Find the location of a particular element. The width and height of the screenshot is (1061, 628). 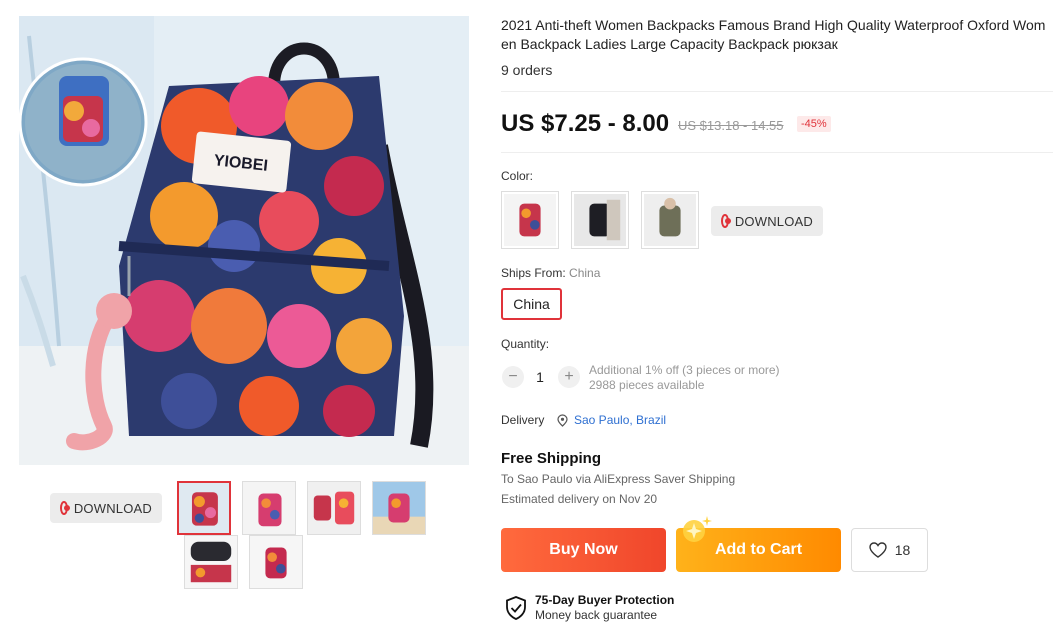

delivery-label: Delivery is located at coordinates (523, 420).